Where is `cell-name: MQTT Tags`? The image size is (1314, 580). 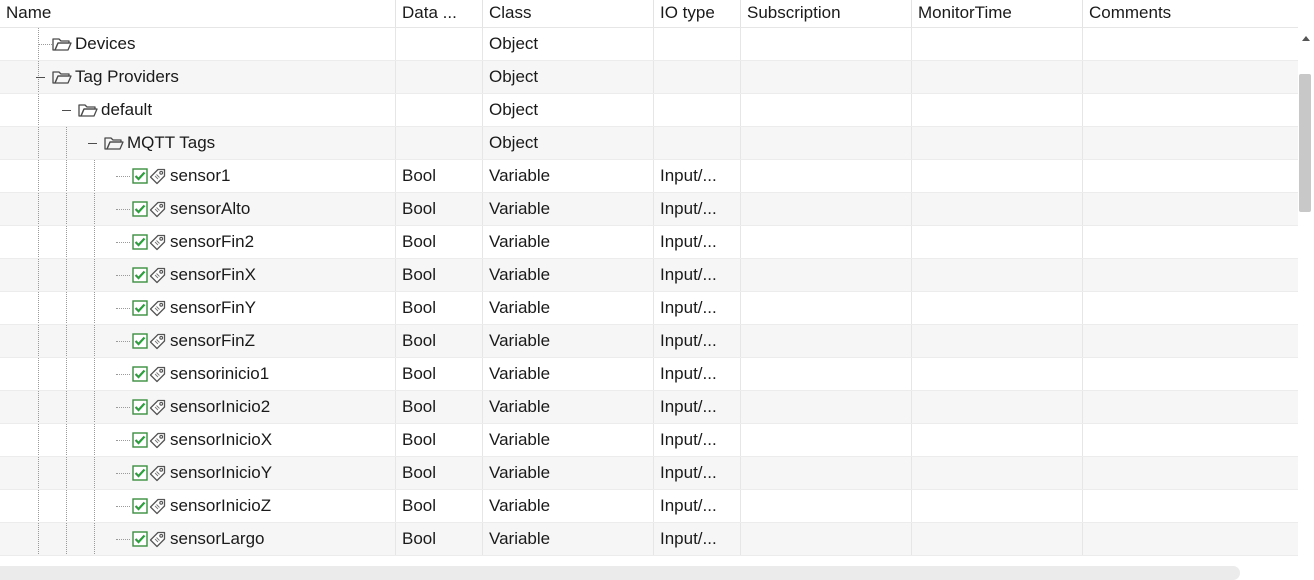
cell-name: MQTT Tags is located at coordinates (198, 143).